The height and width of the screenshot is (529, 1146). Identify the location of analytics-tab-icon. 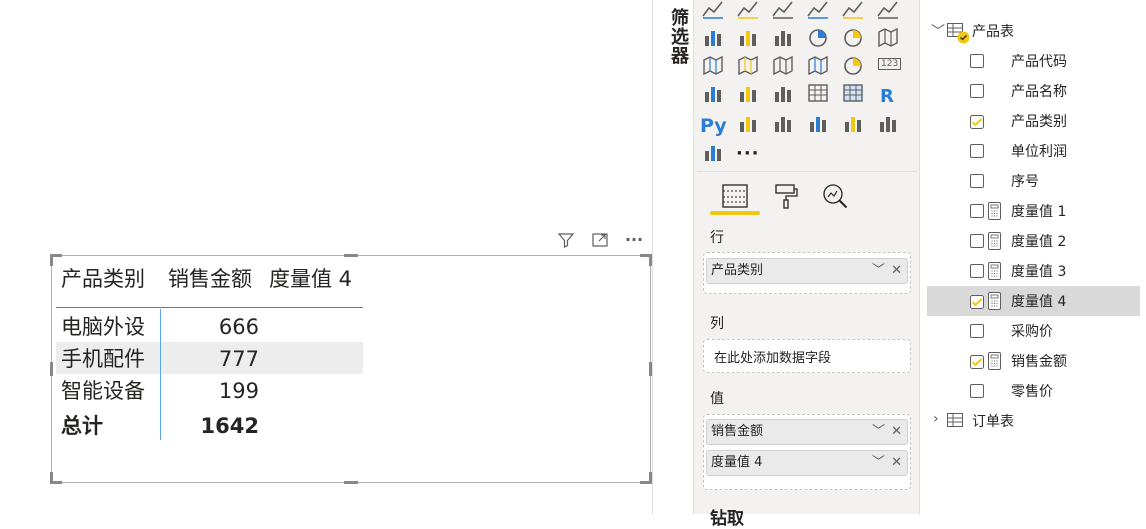
(835, 196).